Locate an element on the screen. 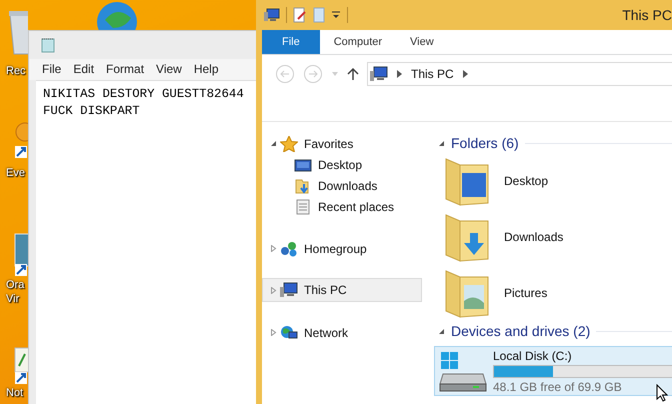 The width and height of the screenshot is (672, 404). properties-icon is located at coordinates (300, 15).